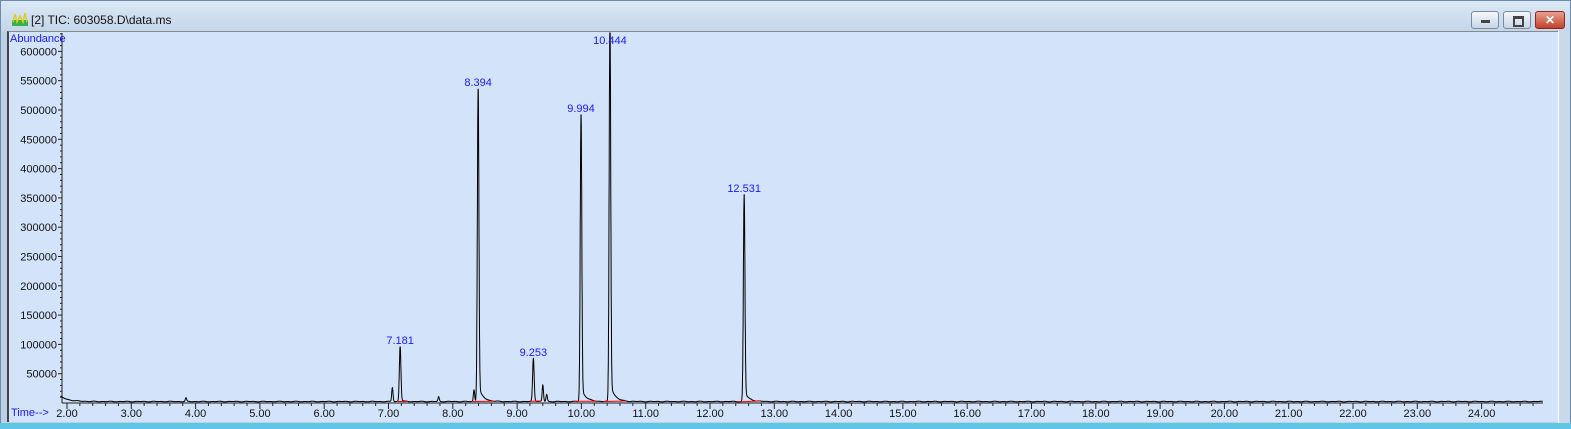 The image size is (1571, 429). What do you see at coordinates (582, 414) in the screenshot?
I see `x-tick-label: 10.00` at bounding box center [582, 414].